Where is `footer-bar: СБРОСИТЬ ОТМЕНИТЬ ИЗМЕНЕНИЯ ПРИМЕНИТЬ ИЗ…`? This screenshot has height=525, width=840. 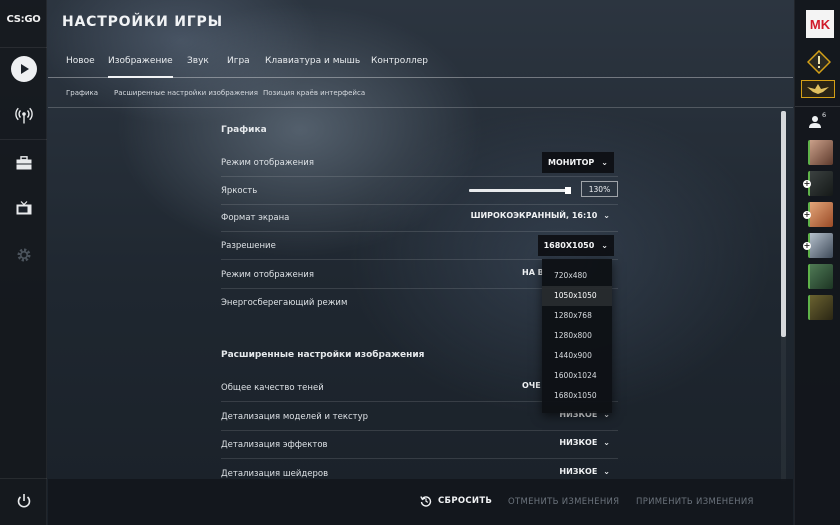
footer-bar: СБРОСИТЬ ОТМЕНИТЬ ИЗМЕНЕНИЯ ПРИМЕНИТЬ ИЗ… is located at coordinates (420, 502).